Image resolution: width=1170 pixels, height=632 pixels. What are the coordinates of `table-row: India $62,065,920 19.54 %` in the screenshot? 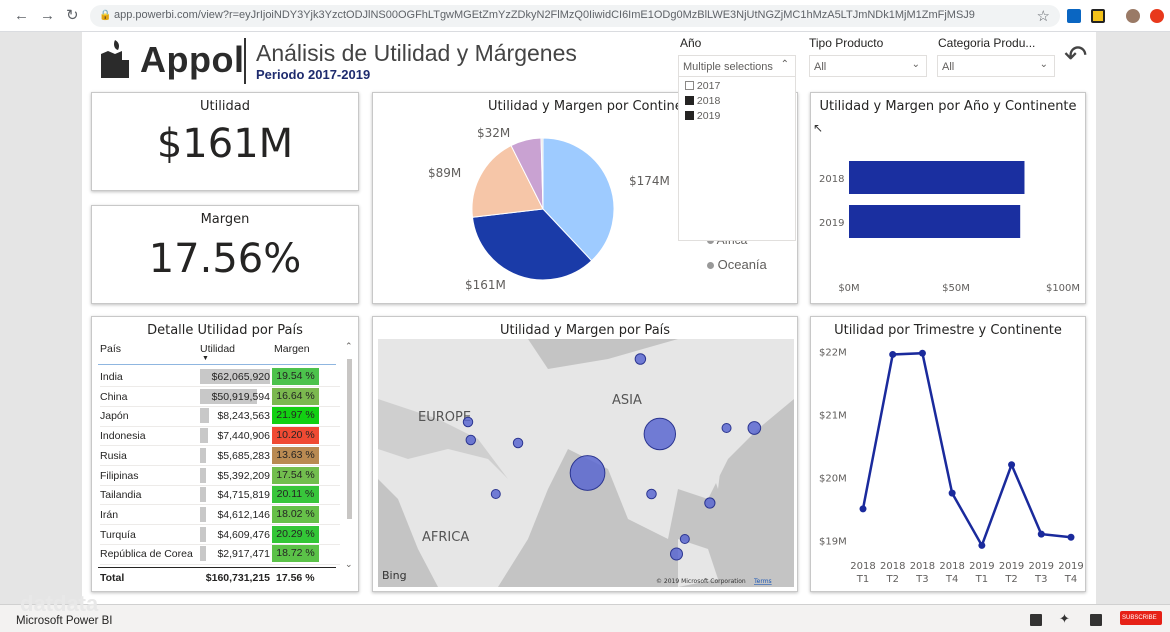 It's located at (211, 377).